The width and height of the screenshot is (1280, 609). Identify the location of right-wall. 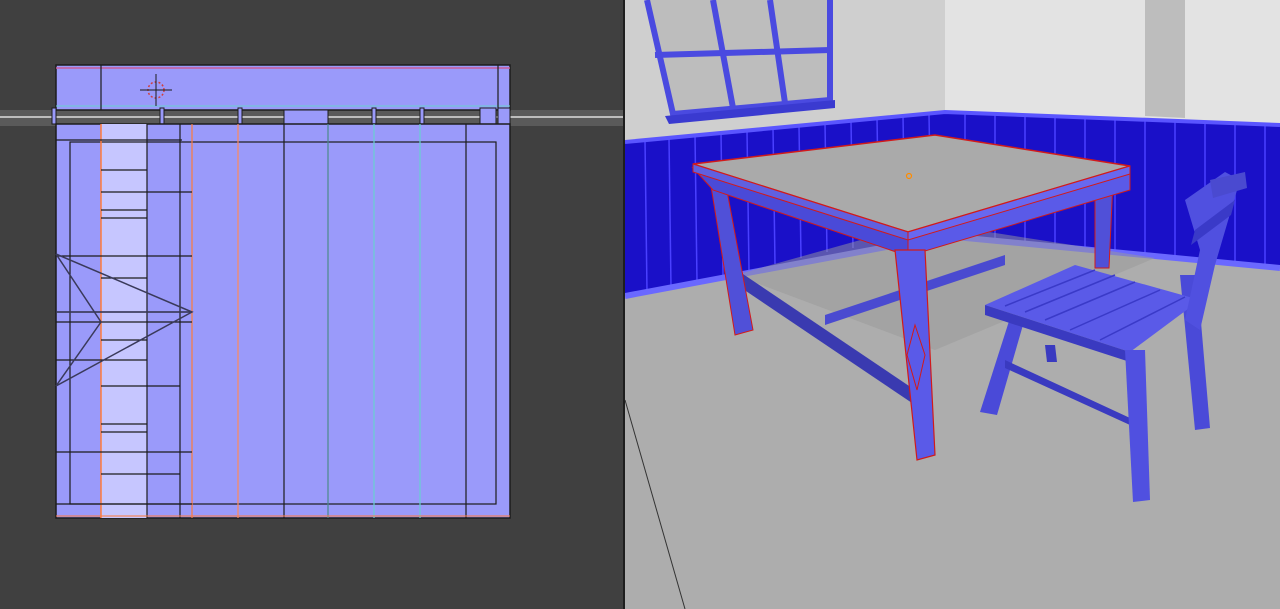
(1112, 62).